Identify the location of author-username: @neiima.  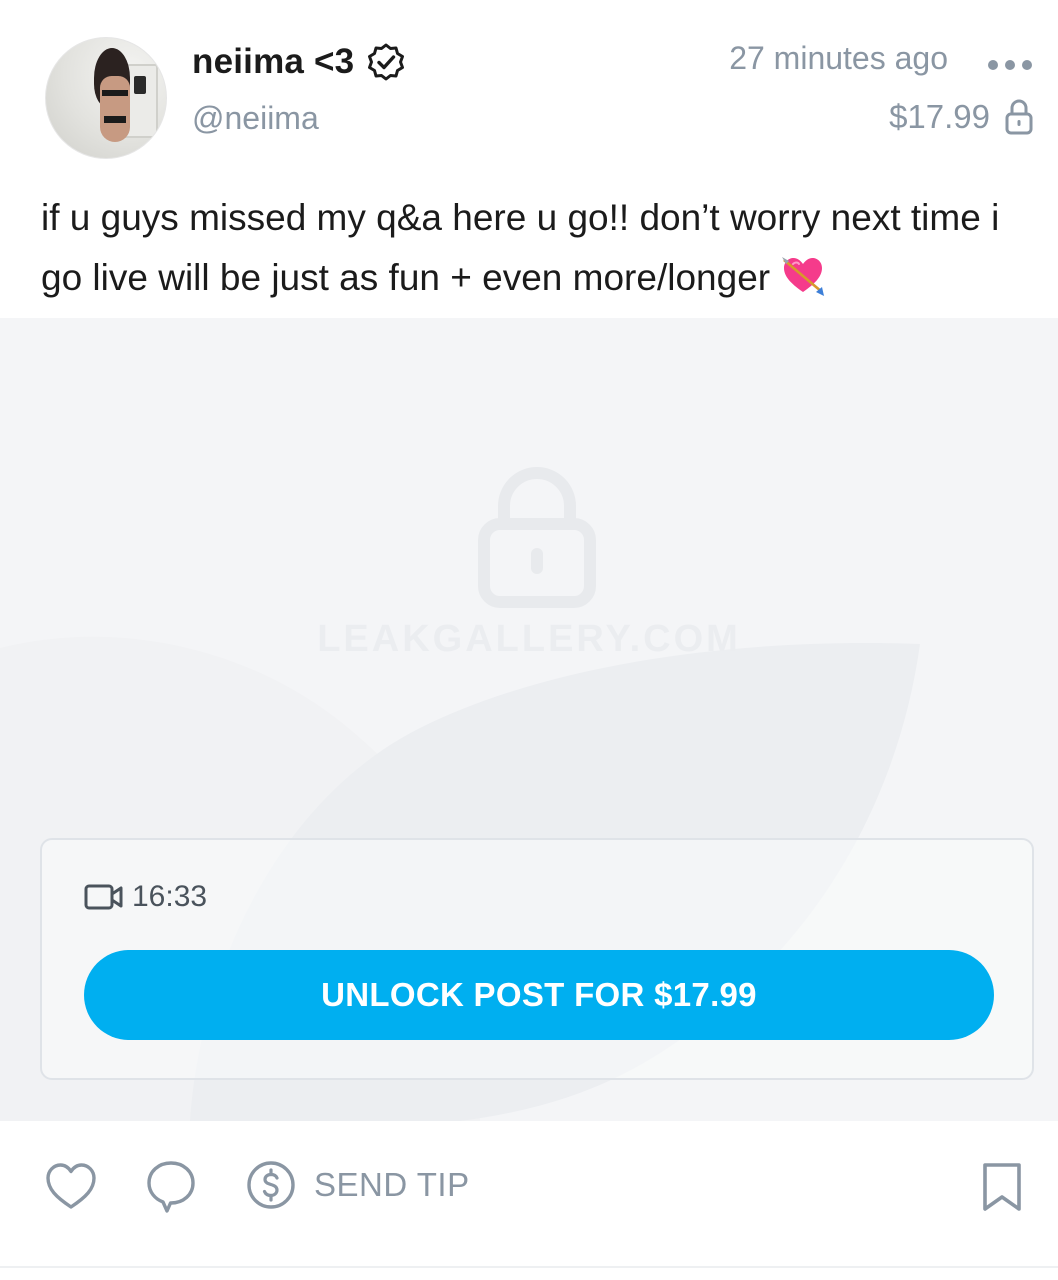
(255, 118).